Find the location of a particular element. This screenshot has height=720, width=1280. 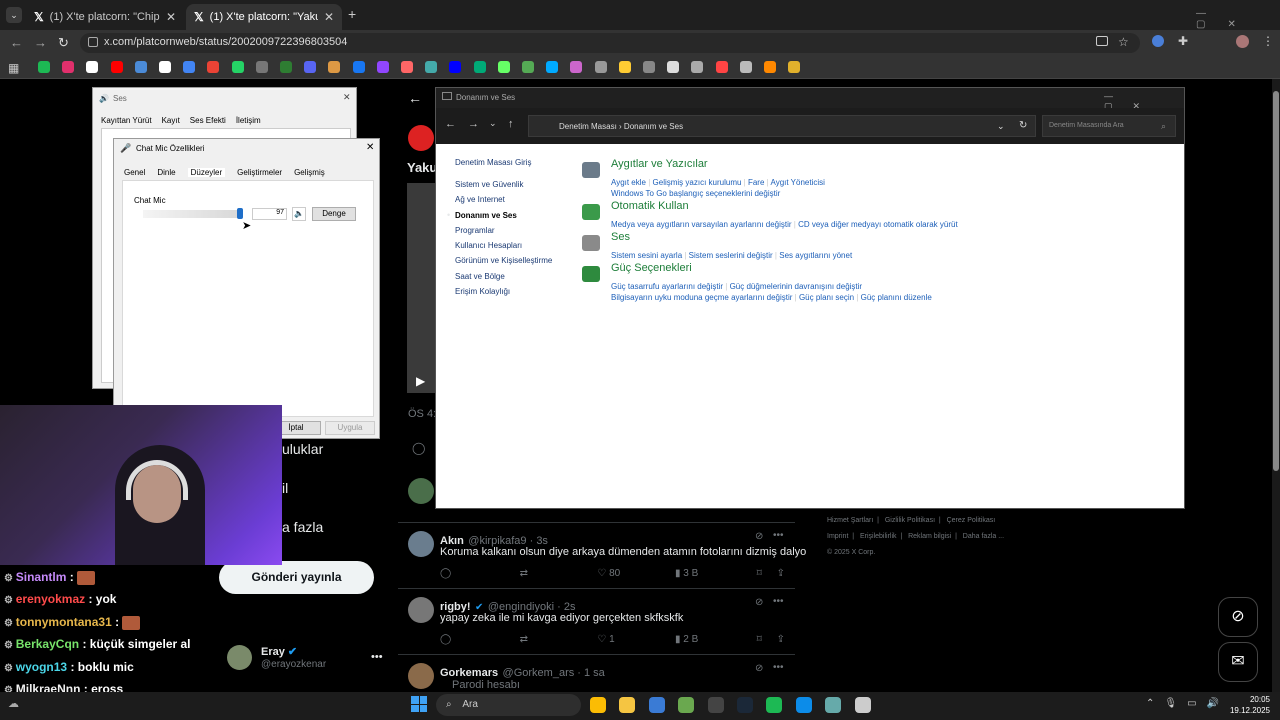

tab-enhancements: Geliştirmeler is located at coordinates (259, 172).